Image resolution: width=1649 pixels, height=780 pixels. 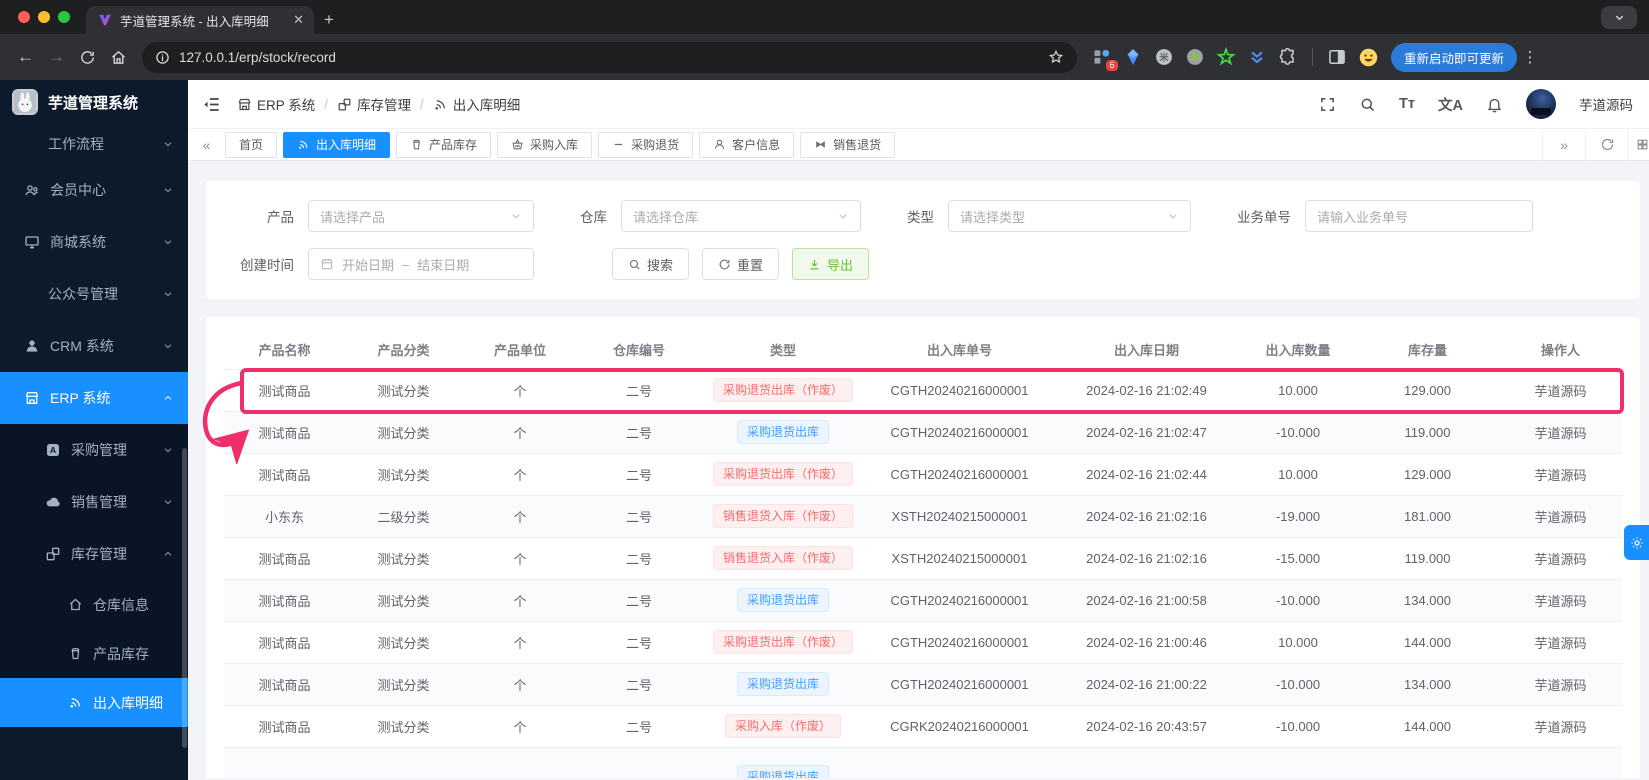 What do you see at coordinates (94, 242) in the screenshot?
I see `sidebar-item-商城系统: 商城系统` at bounding box center [94, 242].